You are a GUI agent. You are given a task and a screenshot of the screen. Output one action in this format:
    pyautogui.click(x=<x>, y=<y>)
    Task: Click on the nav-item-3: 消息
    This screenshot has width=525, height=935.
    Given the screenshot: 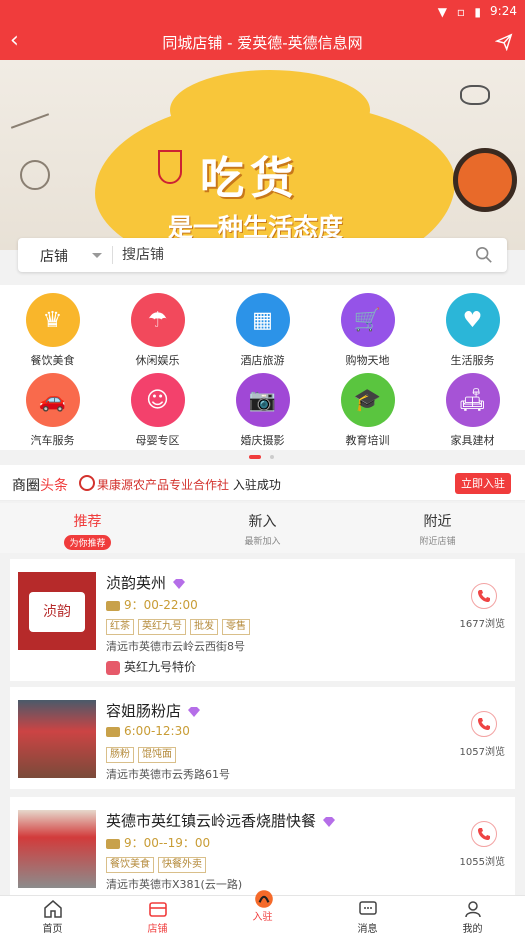 What is the action you would take?
    pyautogui.click(x=367, y=917)
    